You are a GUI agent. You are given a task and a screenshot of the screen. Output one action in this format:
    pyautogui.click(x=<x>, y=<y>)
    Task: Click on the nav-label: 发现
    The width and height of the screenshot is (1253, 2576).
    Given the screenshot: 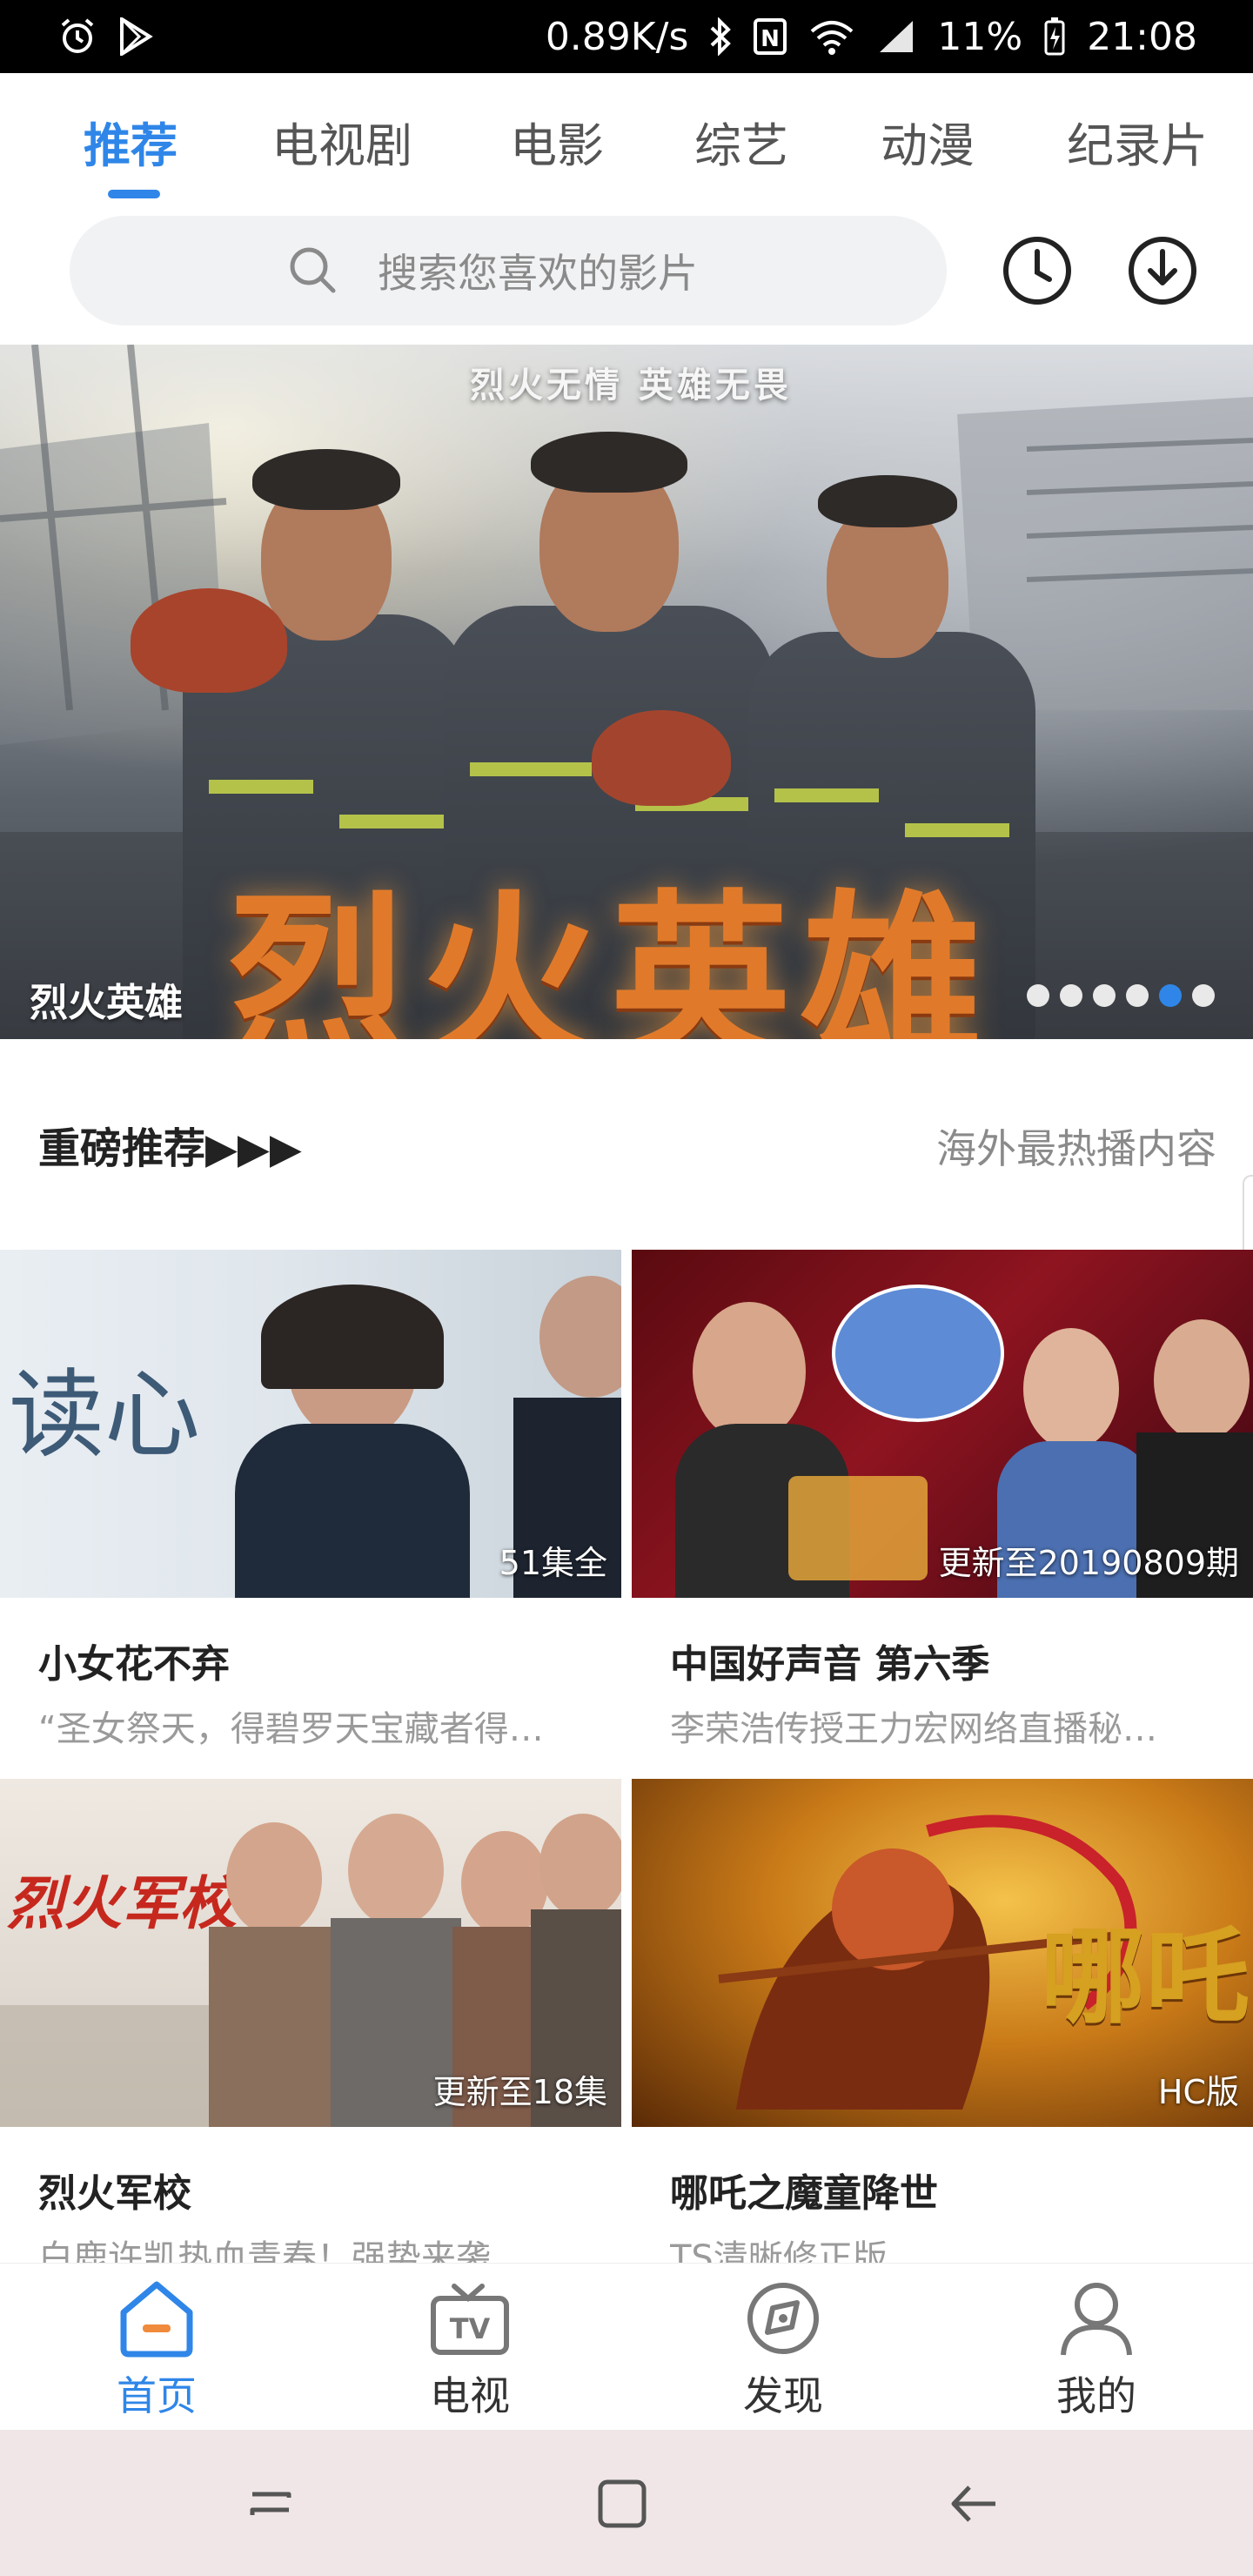 What is the action you would take?
    pyautogui.click(x=783, y=2395)
    